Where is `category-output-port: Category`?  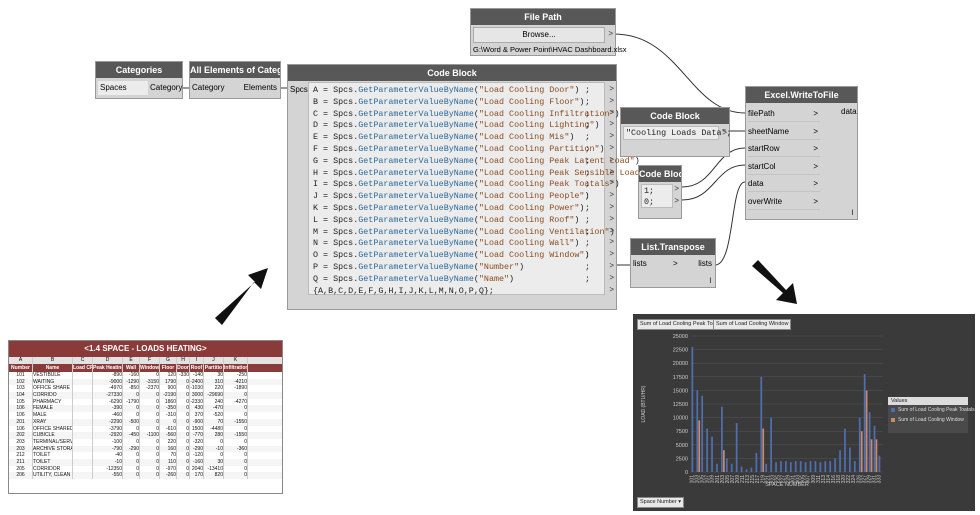 category-output-port: Category is located at coordinates (166, 88).